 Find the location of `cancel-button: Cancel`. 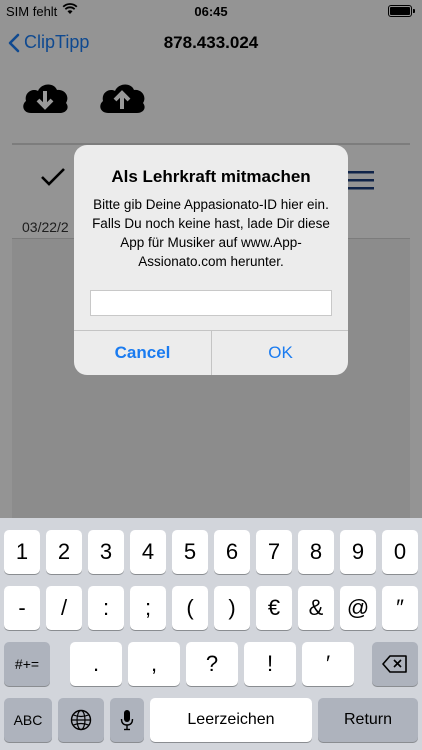

cancel-button: Cancel is located at coordinates (142, 353).